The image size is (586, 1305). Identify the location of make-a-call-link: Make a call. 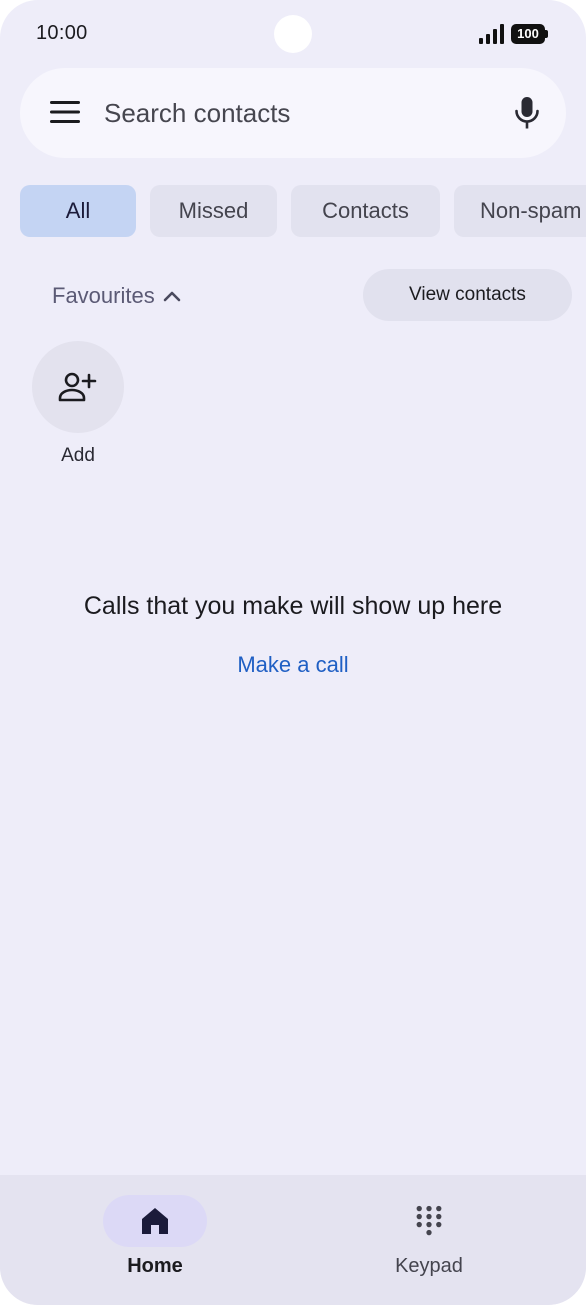
(293, 665).